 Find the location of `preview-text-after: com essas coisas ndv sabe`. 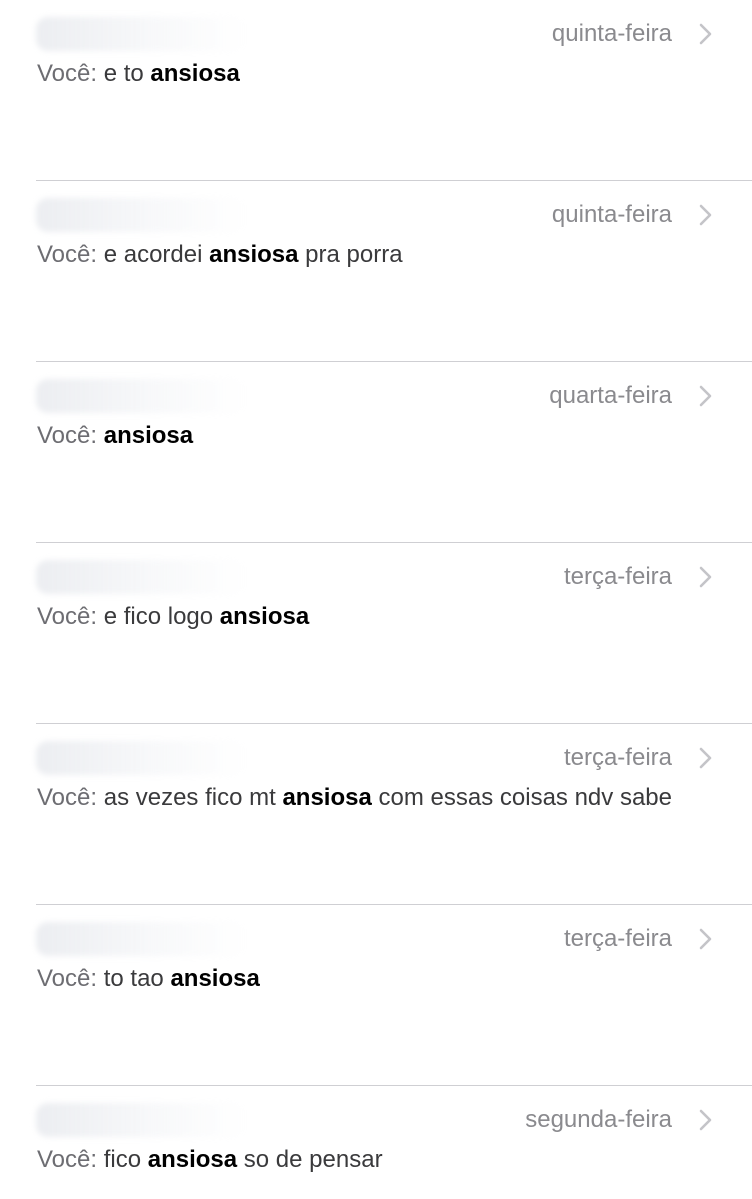

preview-text-after: com essas coisas ndv sabe is located at coordinates (521, 797).